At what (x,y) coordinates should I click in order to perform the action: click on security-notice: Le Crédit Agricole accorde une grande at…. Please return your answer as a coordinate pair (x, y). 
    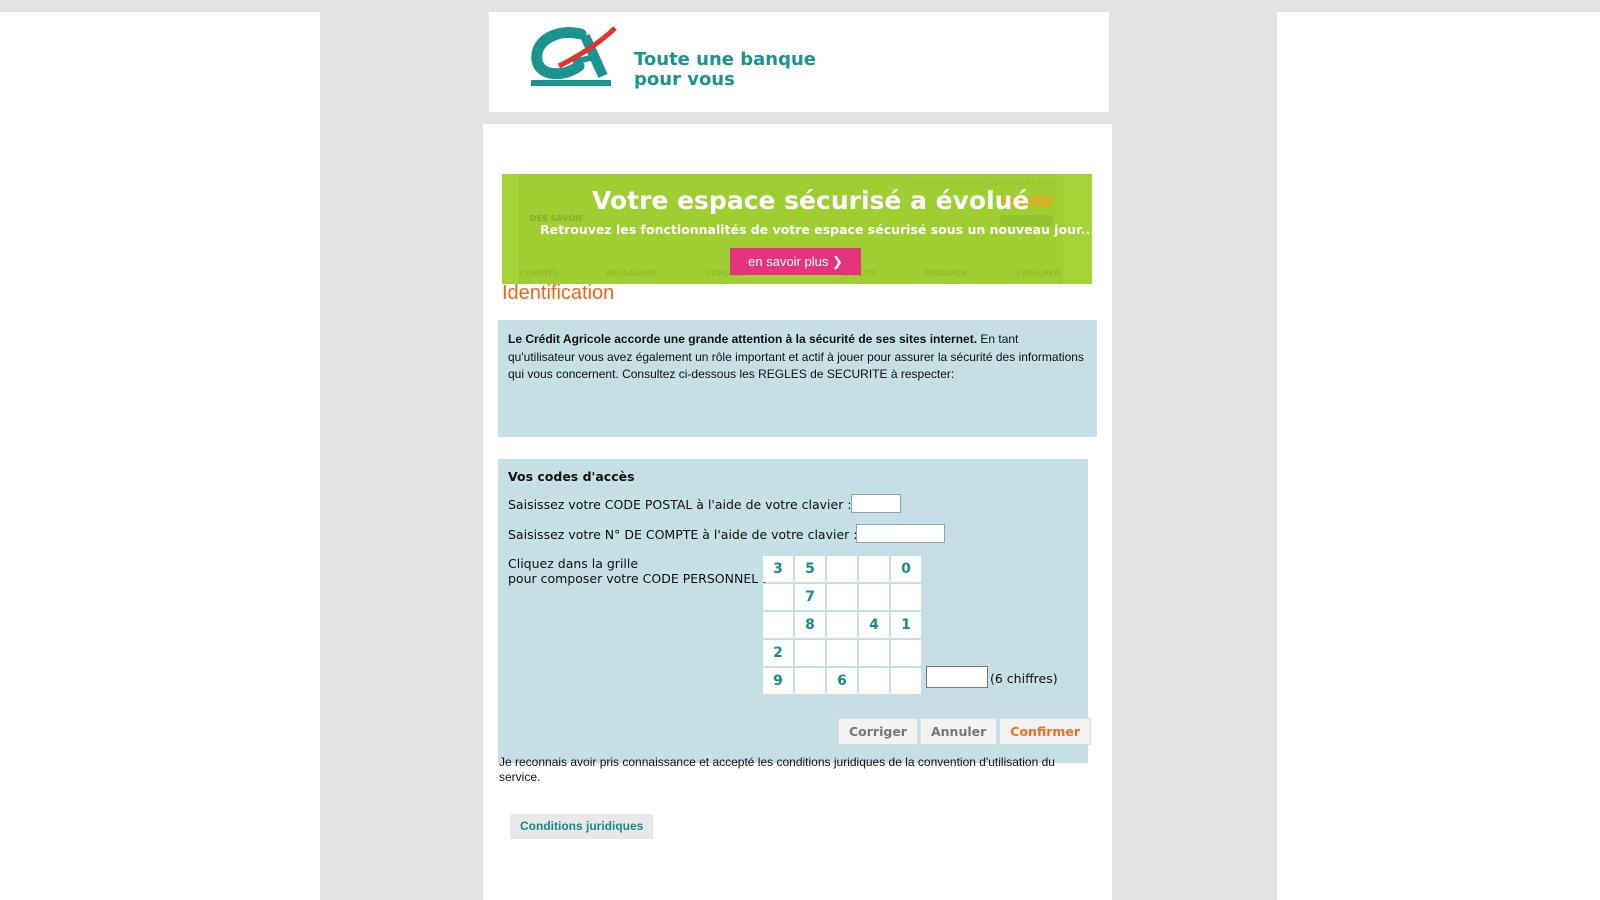
    Looking at the image, I should click on (797, 378).